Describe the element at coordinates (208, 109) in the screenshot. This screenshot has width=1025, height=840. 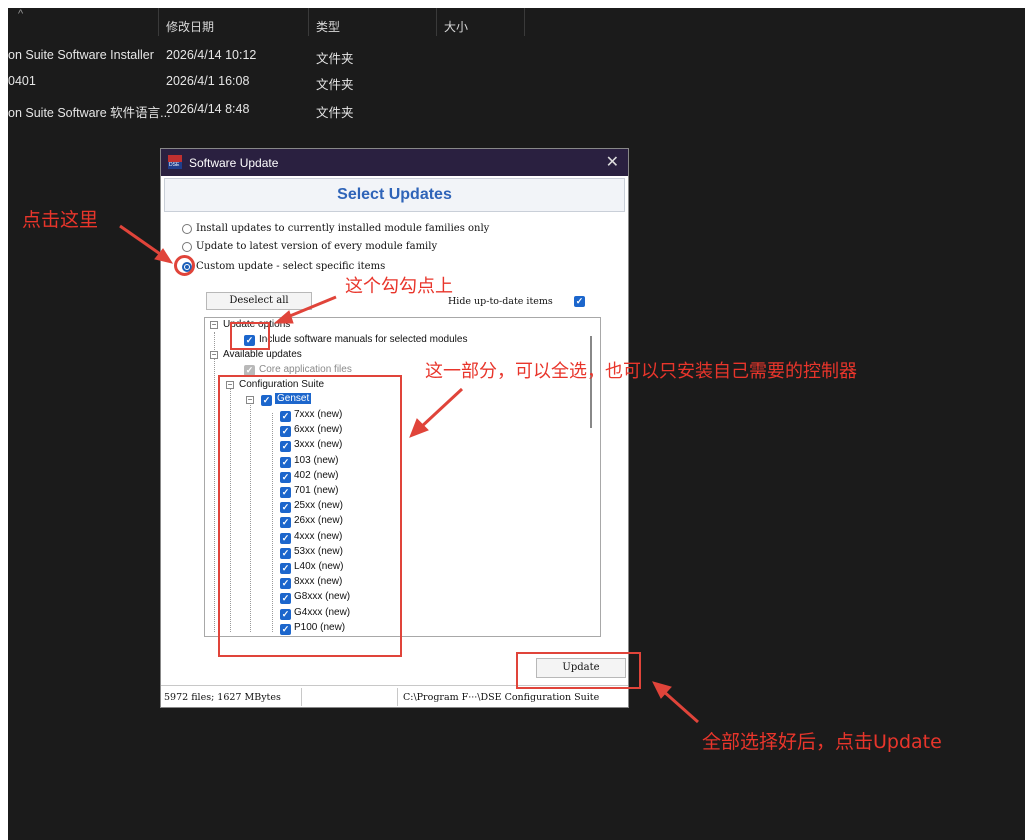
I see `file-date: 2026/4/14 8:48` at that location.